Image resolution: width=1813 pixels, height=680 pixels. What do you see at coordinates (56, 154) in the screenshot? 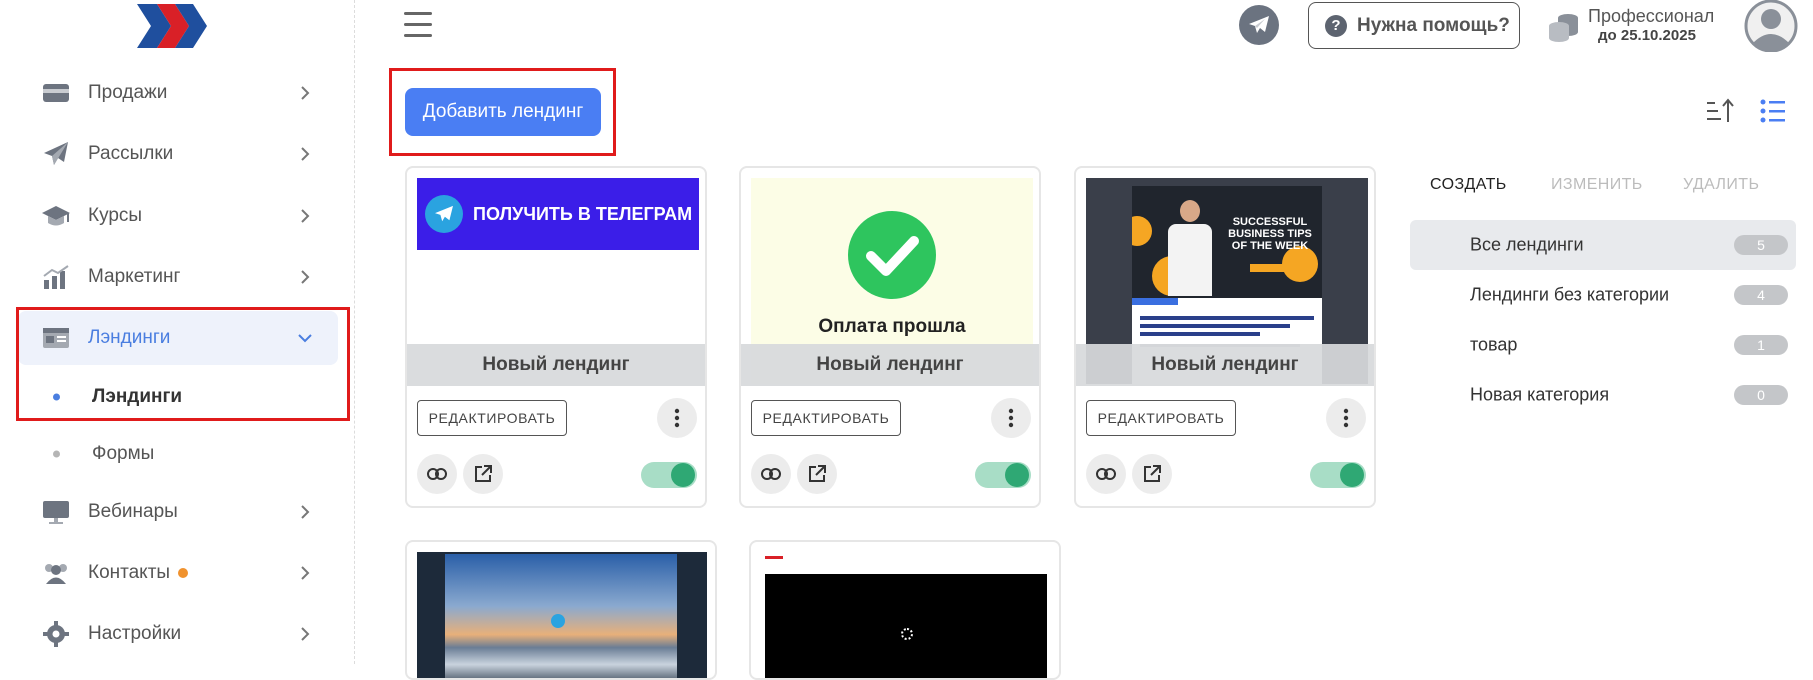
I see `paper-plane-icon` at bounding box center [56, 154].